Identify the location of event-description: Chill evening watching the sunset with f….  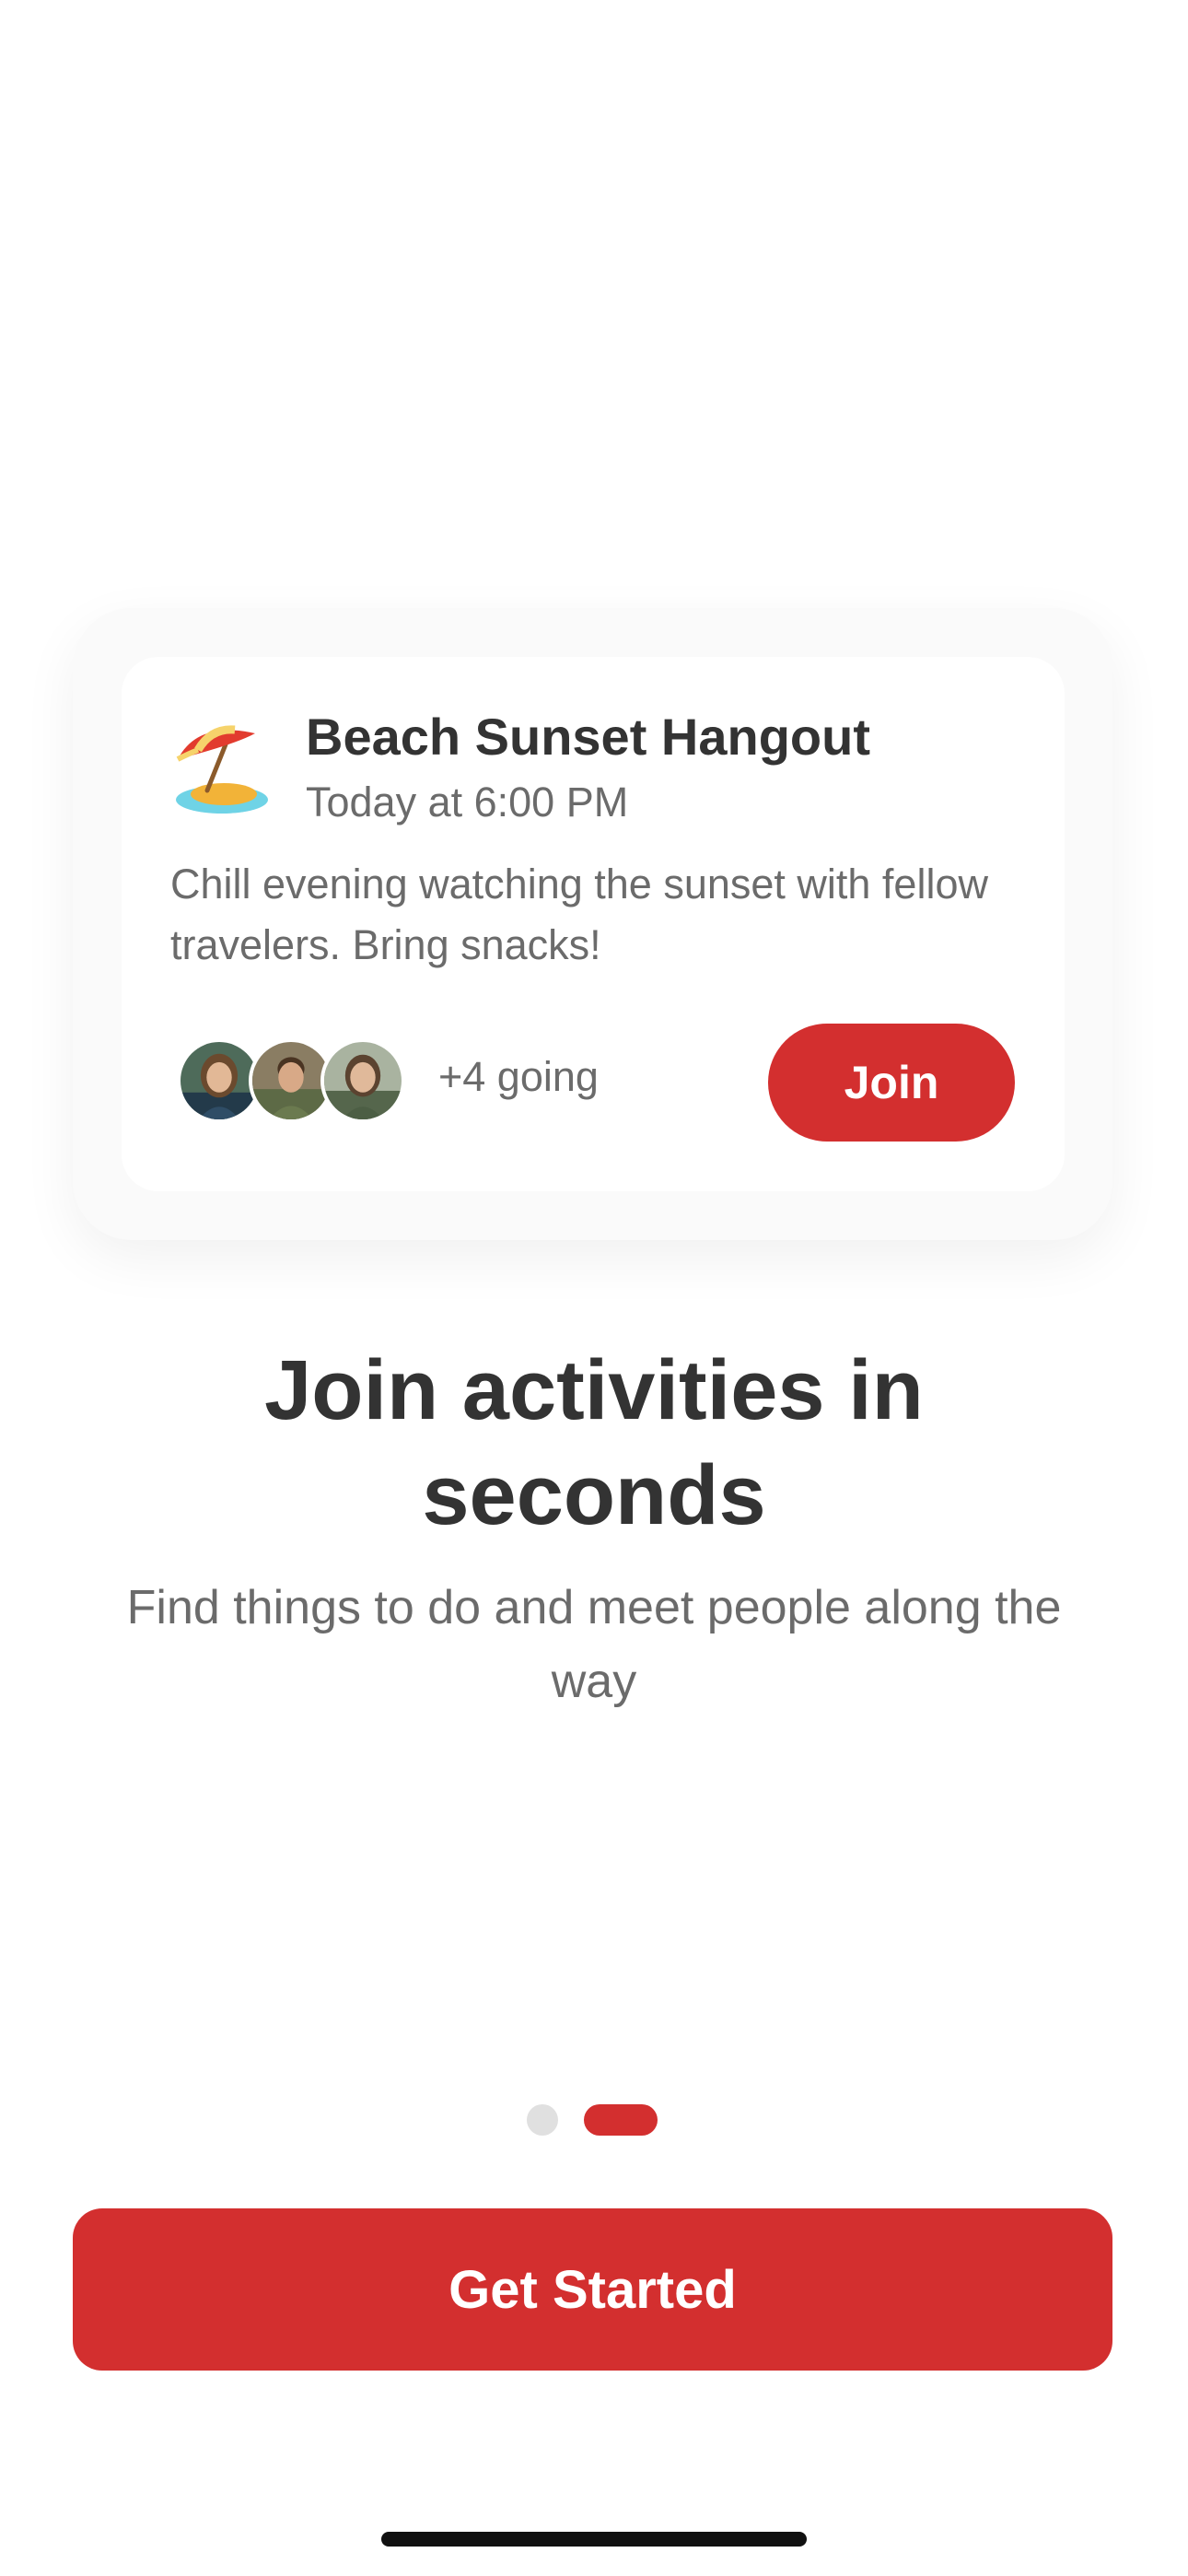
(579, 914).